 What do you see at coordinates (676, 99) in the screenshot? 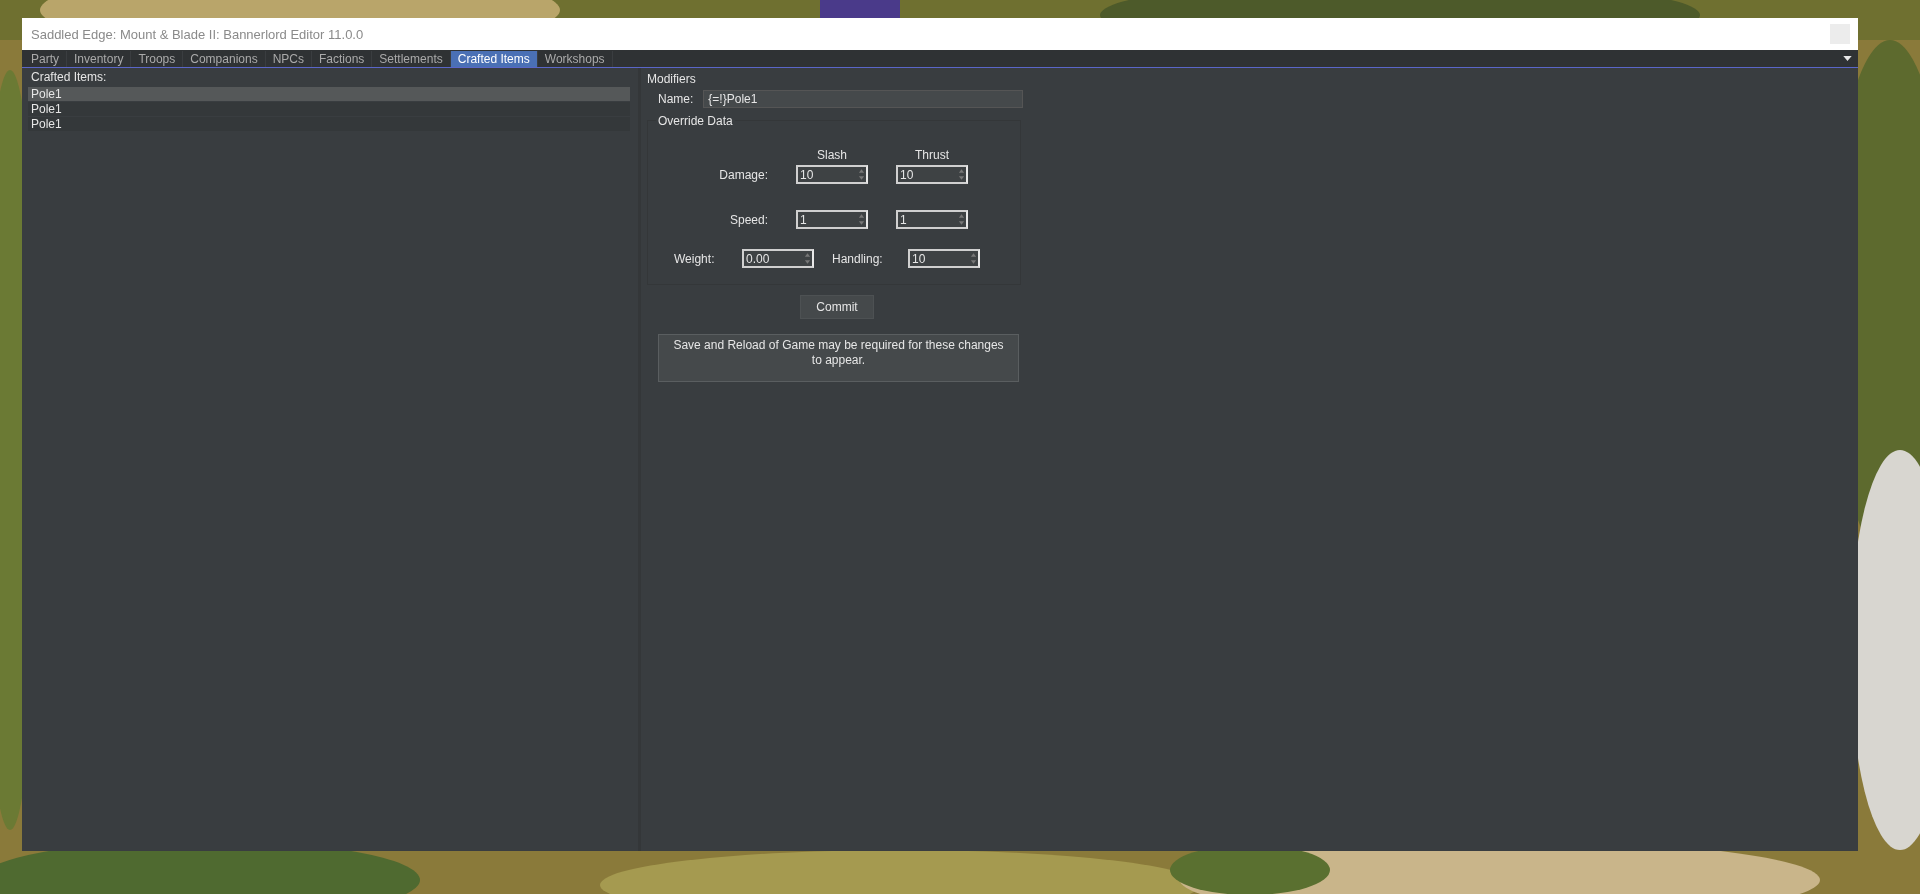
I see `field-label: Name:` at bounding box center [676, 99].